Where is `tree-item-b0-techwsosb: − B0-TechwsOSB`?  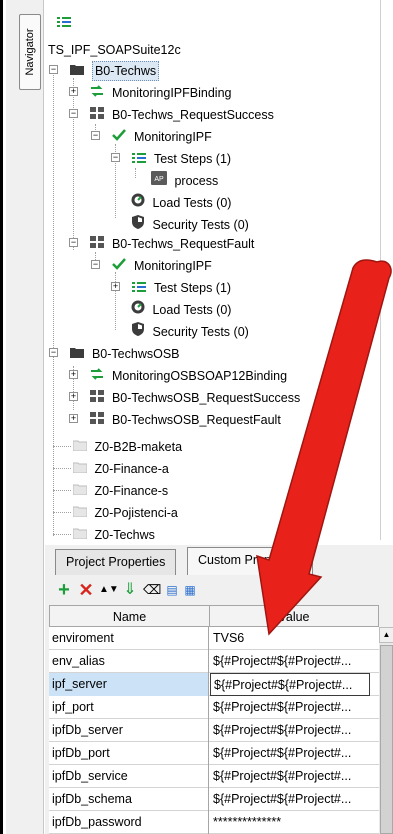 tree-item-b0-techwsosb: − B0-TechwsOSB is located at coordinates (114, 353).